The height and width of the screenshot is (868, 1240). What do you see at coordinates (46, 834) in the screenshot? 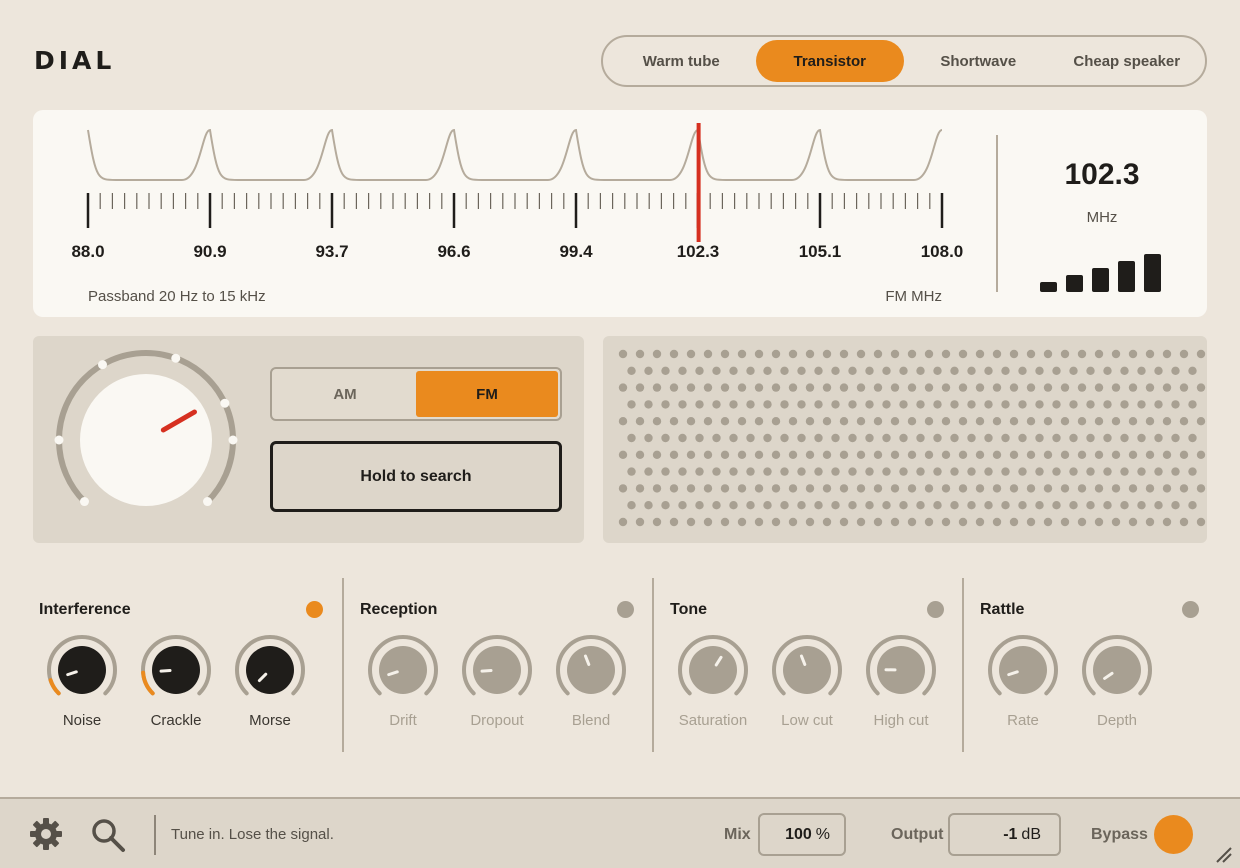
I see `gear-icon` at bounding box center [46, 834].